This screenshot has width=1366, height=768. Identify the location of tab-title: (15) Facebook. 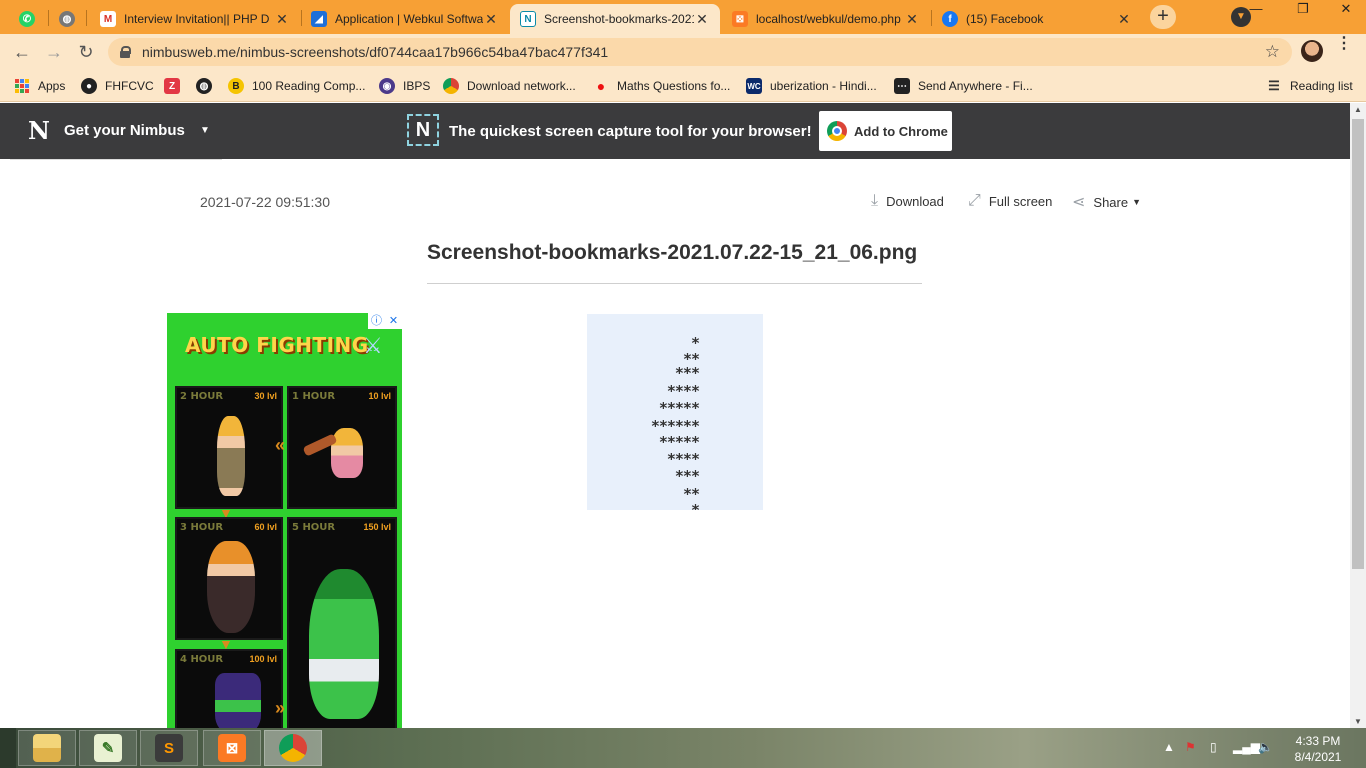
(1005, 19).